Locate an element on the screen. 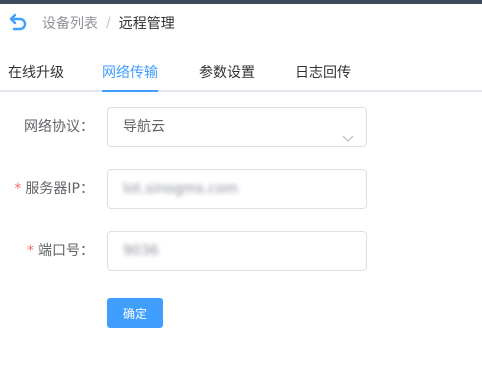 The image size is (482, 368). server-ip-label-wrap: * 服务器IP： is located at coordinates (54, 189).